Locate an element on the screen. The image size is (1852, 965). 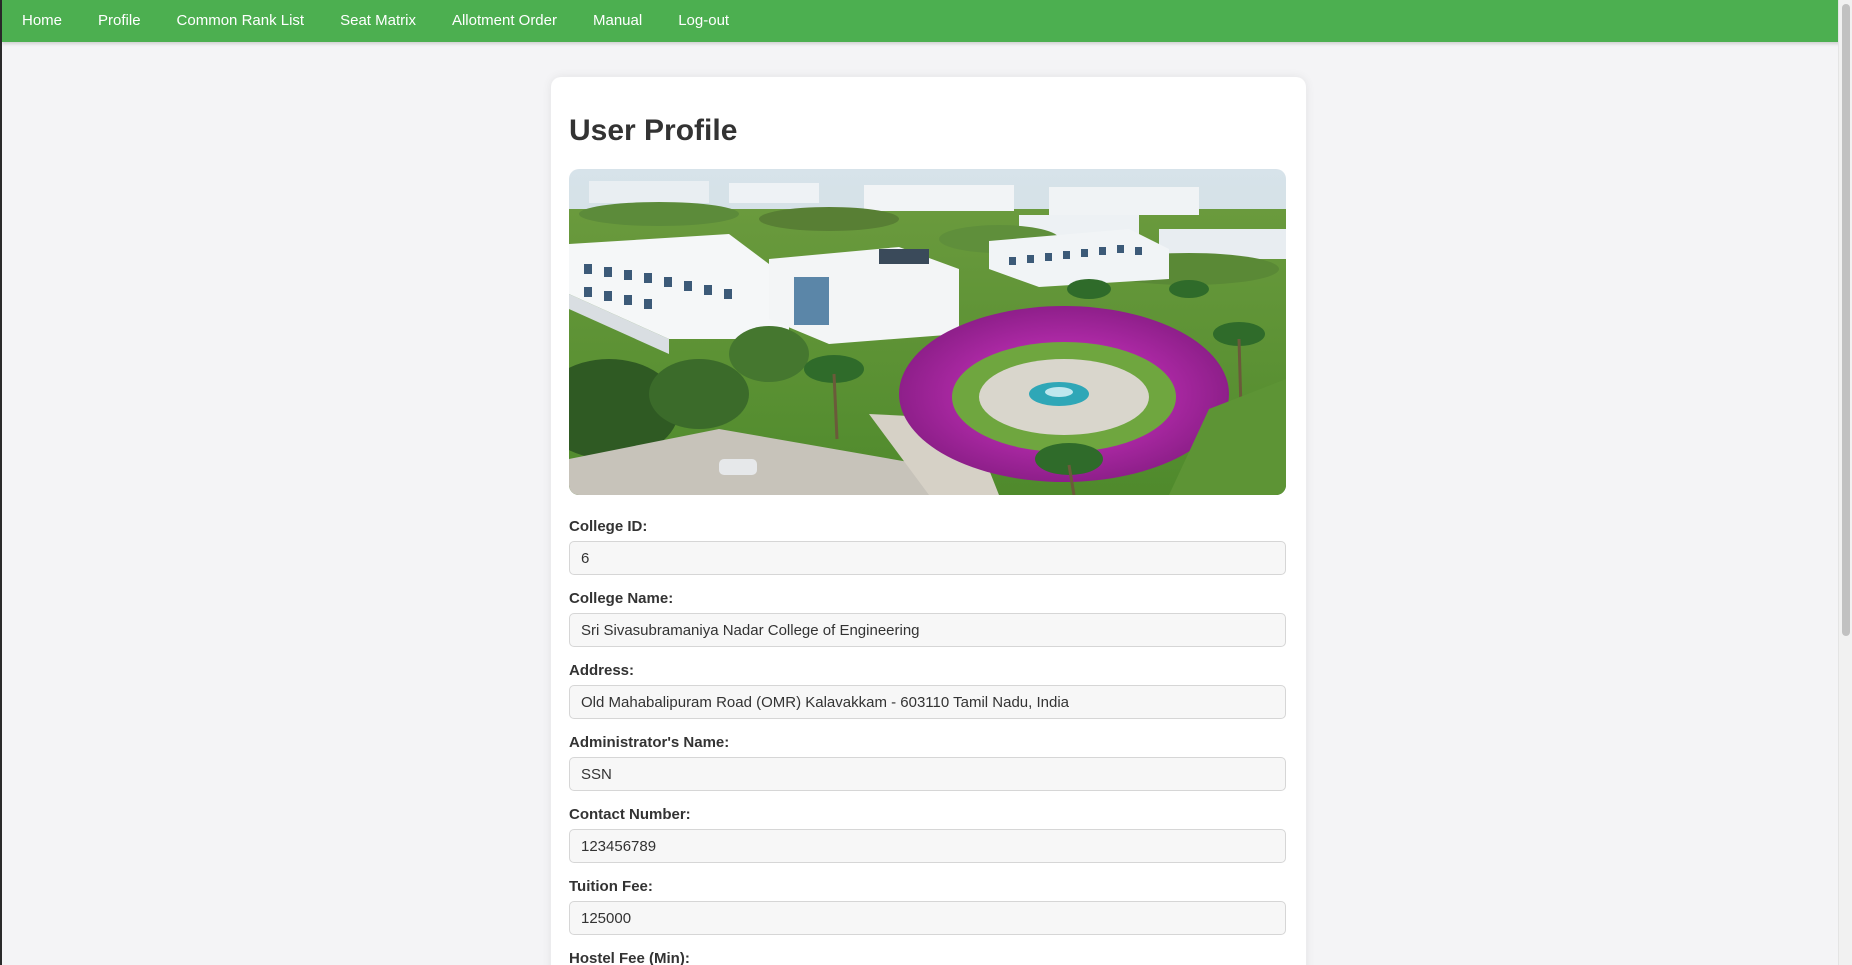
nav-link-manual: Manual is located at coordinates (617, 21).